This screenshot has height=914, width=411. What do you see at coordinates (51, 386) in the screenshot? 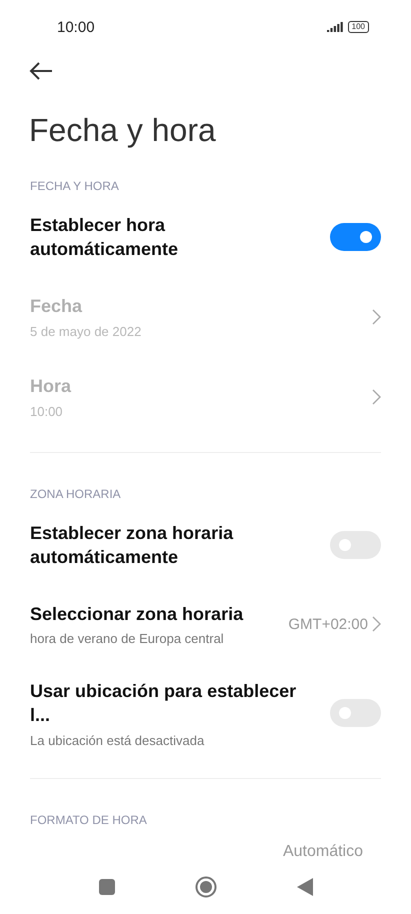
I see `setting-label: Hora` at bounding box center [51, 386].